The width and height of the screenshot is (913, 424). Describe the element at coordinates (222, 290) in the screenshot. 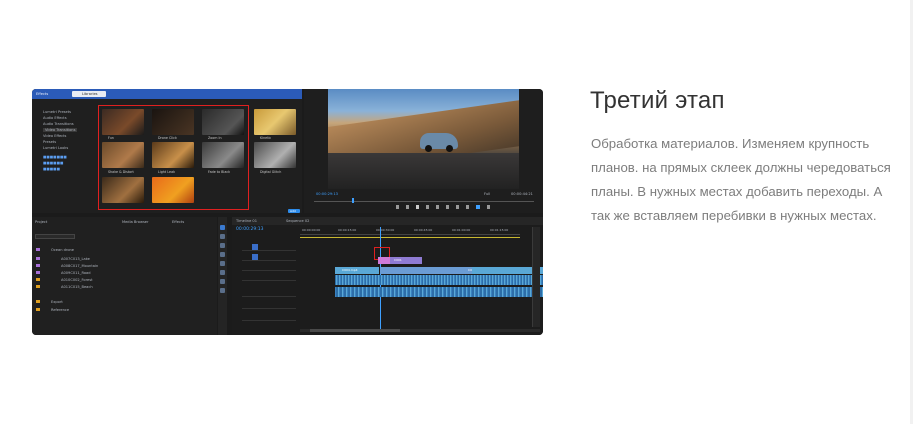

I see `type-tool-icon` at that location.